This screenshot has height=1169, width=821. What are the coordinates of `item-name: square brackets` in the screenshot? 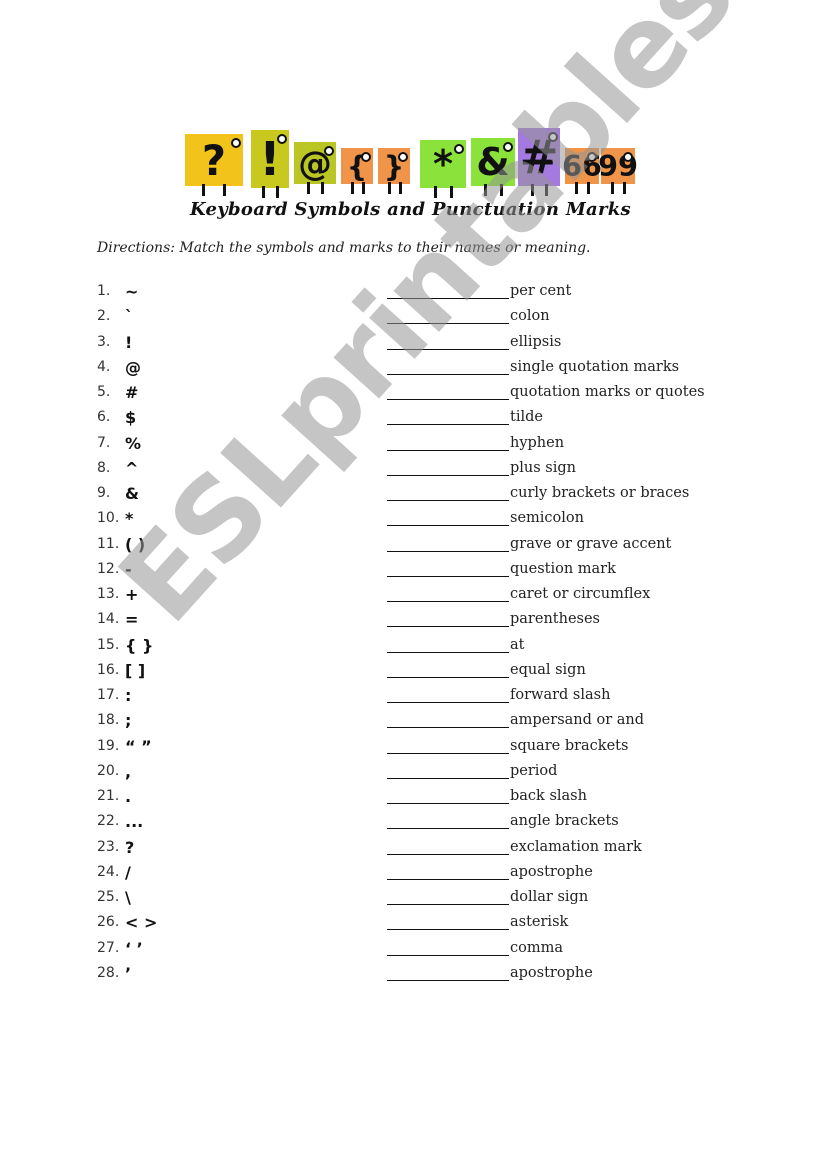 It's located at (569, 745).